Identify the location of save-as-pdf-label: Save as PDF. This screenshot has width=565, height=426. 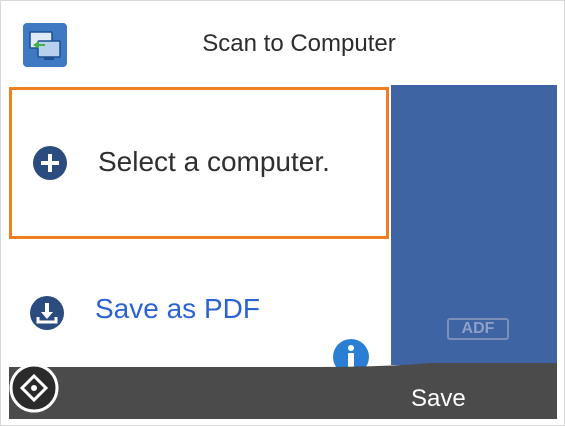
(177, 308).